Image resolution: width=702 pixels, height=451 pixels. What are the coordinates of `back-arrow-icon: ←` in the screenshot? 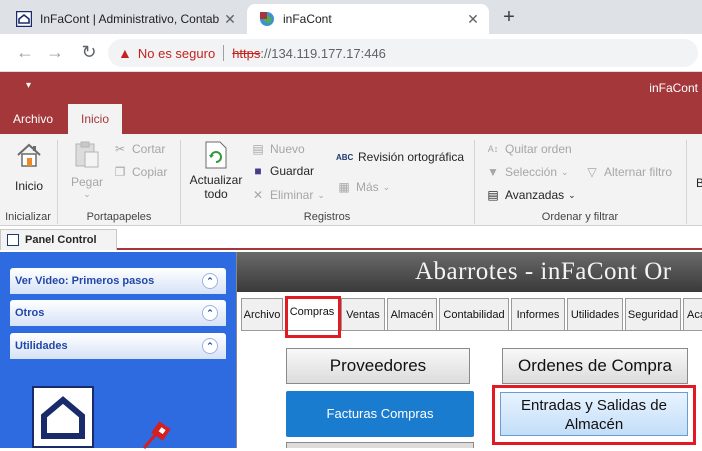 It's located at (25, 52).